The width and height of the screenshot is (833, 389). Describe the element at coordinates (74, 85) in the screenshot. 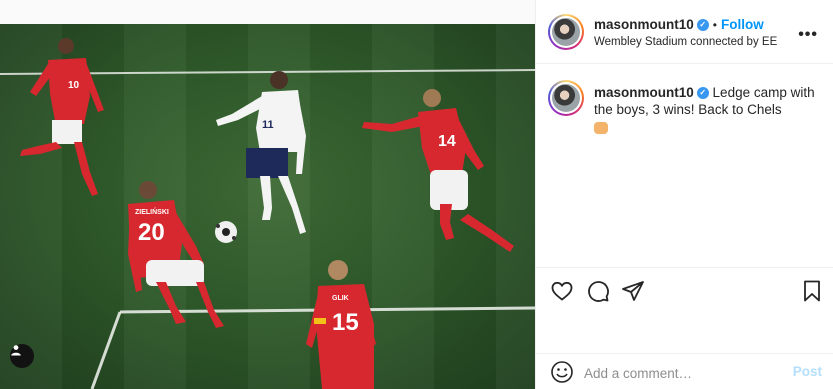

I see `shirt-number-10: 10` at that location.